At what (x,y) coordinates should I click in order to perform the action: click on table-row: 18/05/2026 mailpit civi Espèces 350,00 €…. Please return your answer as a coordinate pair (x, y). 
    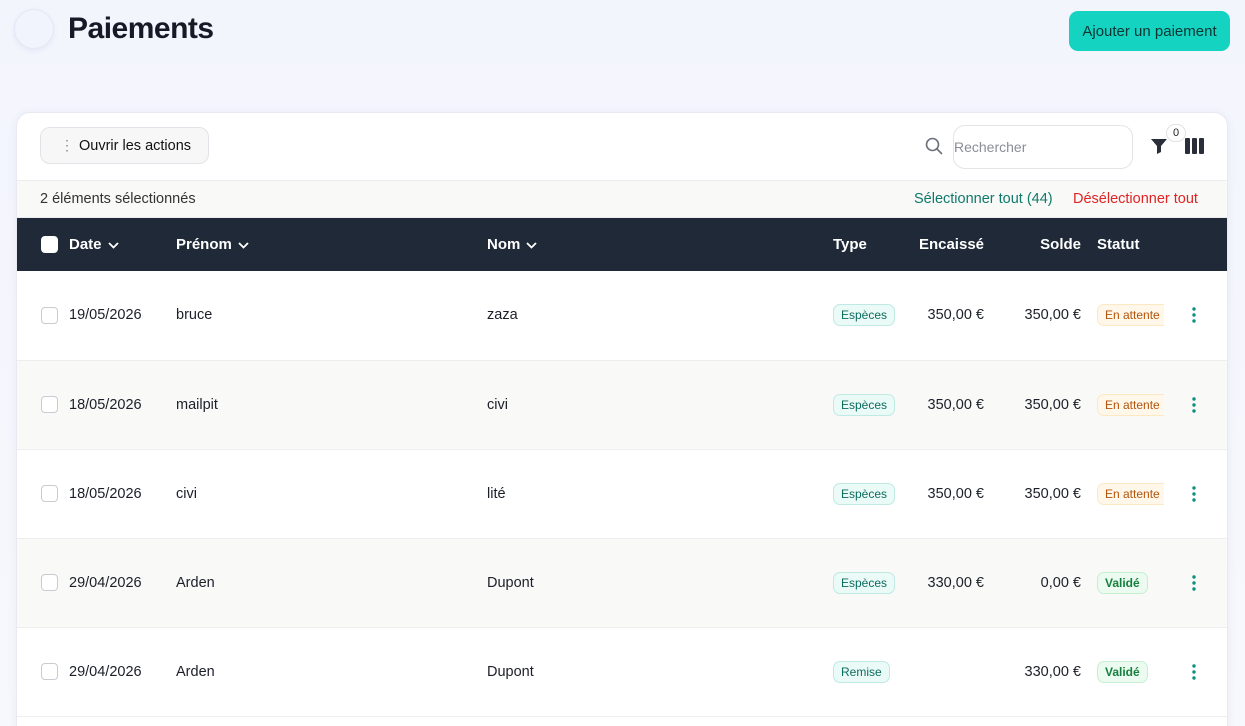
    Looking at the image, I should click on (622, 404).